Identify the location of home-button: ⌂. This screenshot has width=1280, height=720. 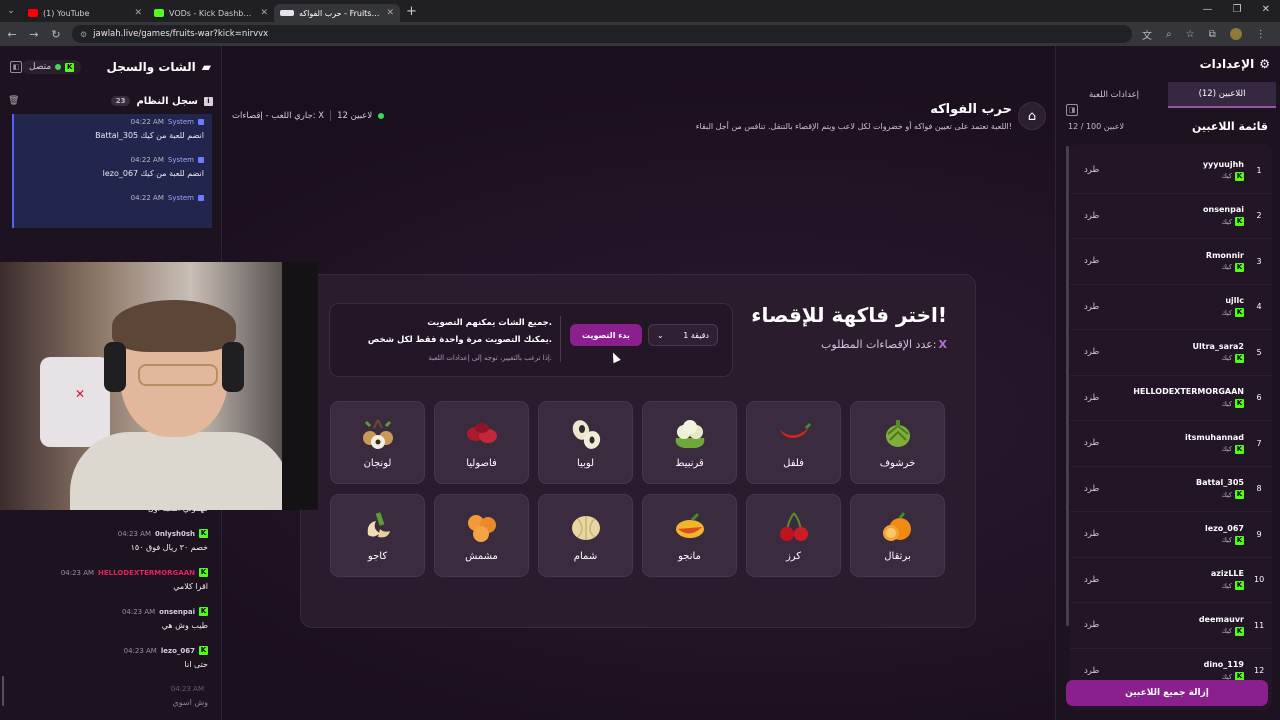
(1032, 116).